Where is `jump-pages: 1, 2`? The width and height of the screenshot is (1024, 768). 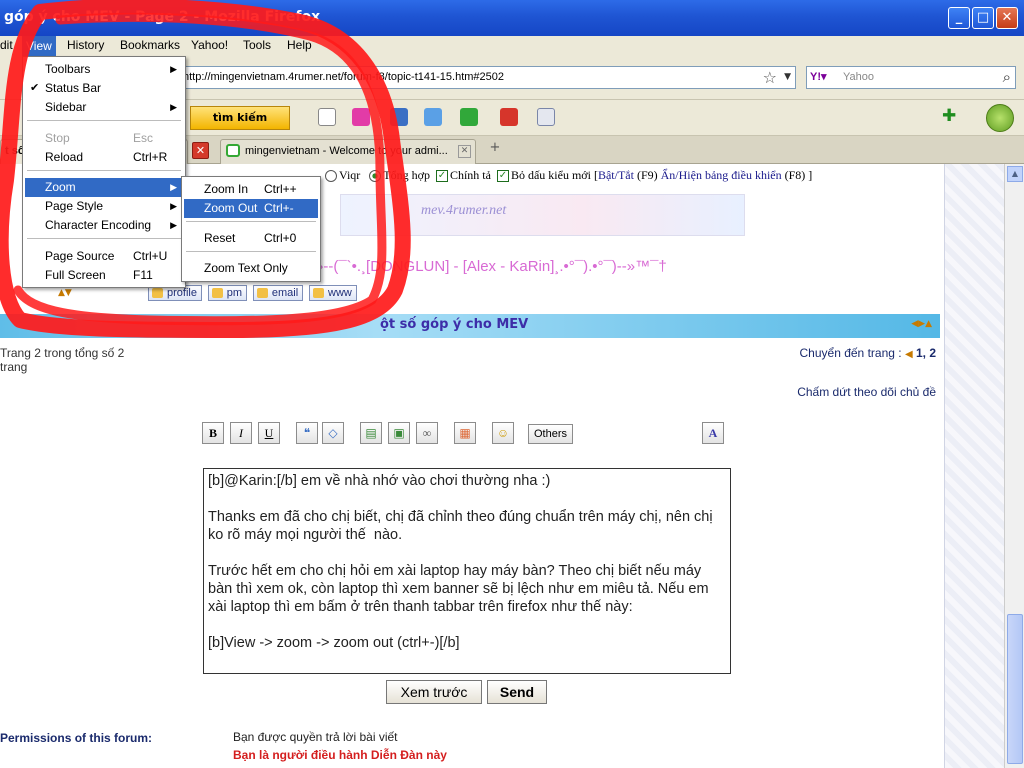 jump-pages: 1, 2 is located at coordinates (926, 353).